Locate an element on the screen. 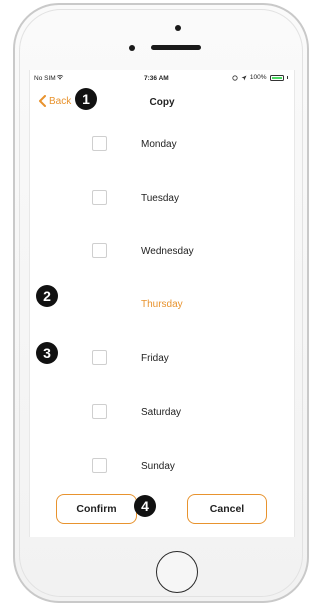 The image size is (322, 608). day-row-friday: Friday is located at coordinates (162, 358).